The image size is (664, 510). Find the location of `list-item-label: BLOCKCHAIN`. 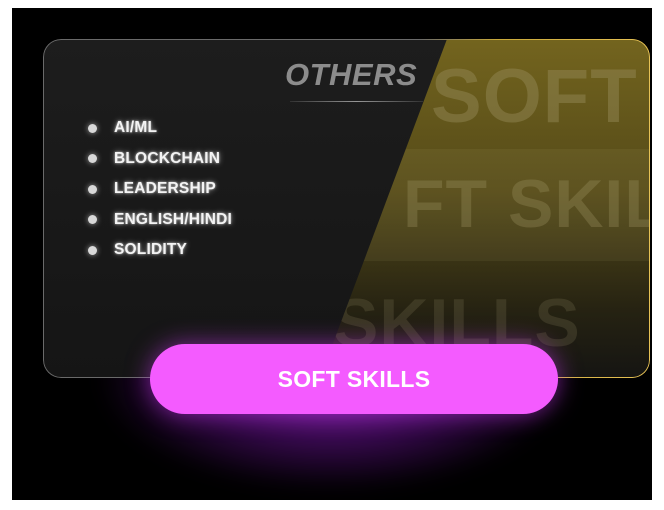

list-item-label: BLOCKCHAIN is located at coordinates (167, 158).